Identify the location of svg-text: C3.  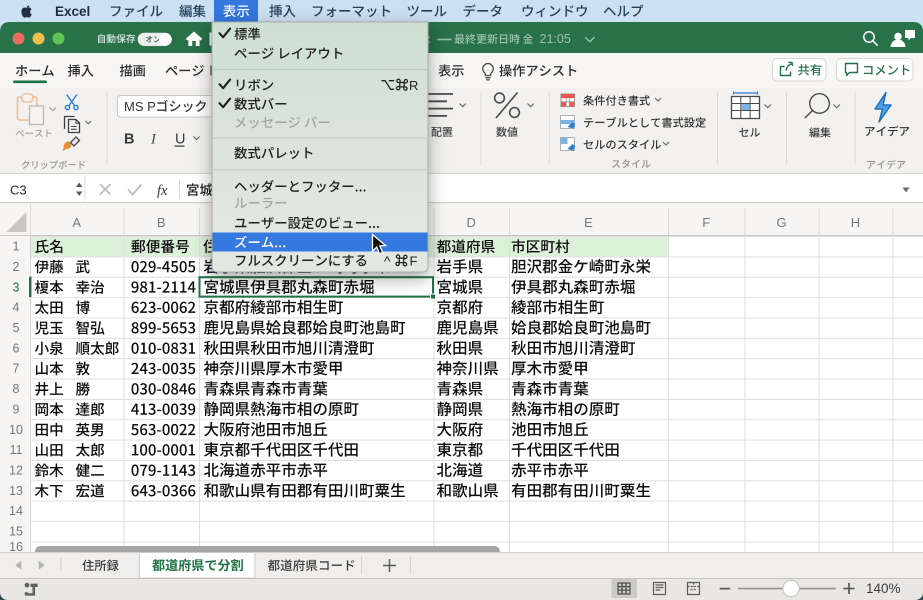
(18, 190).